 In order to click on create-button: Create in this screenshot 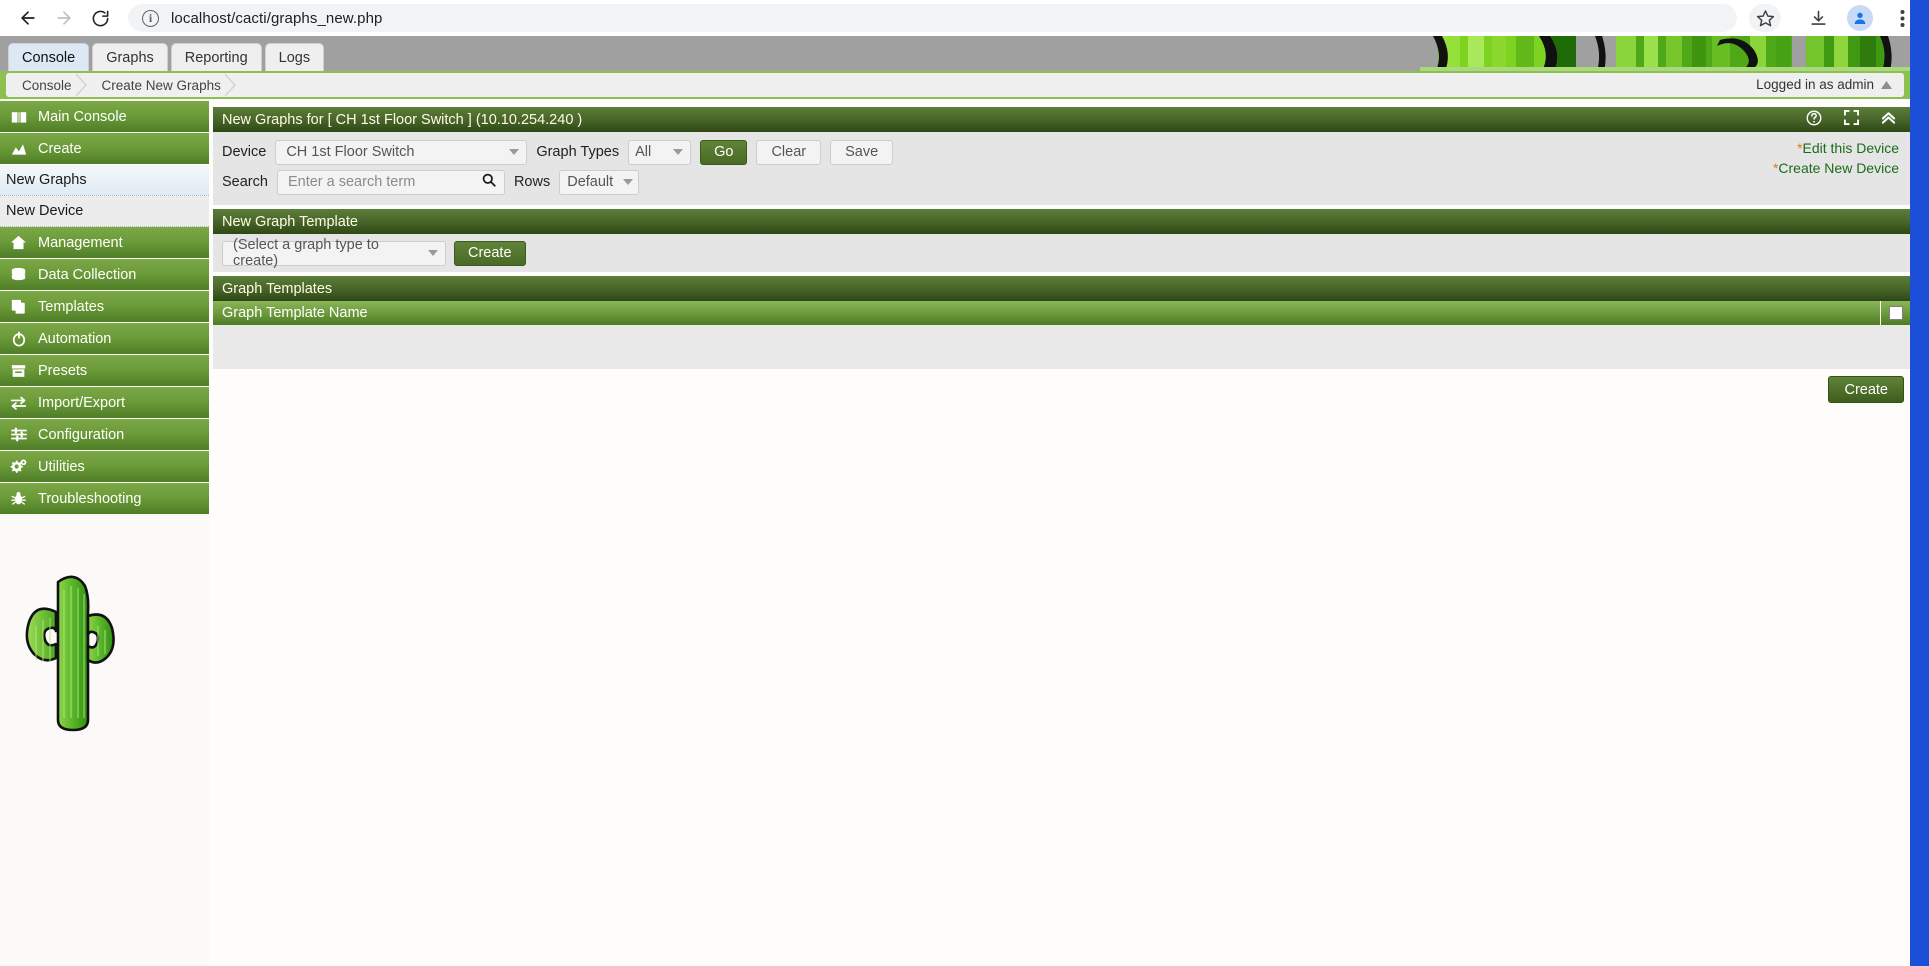, I will do `click(1866, 389)`.